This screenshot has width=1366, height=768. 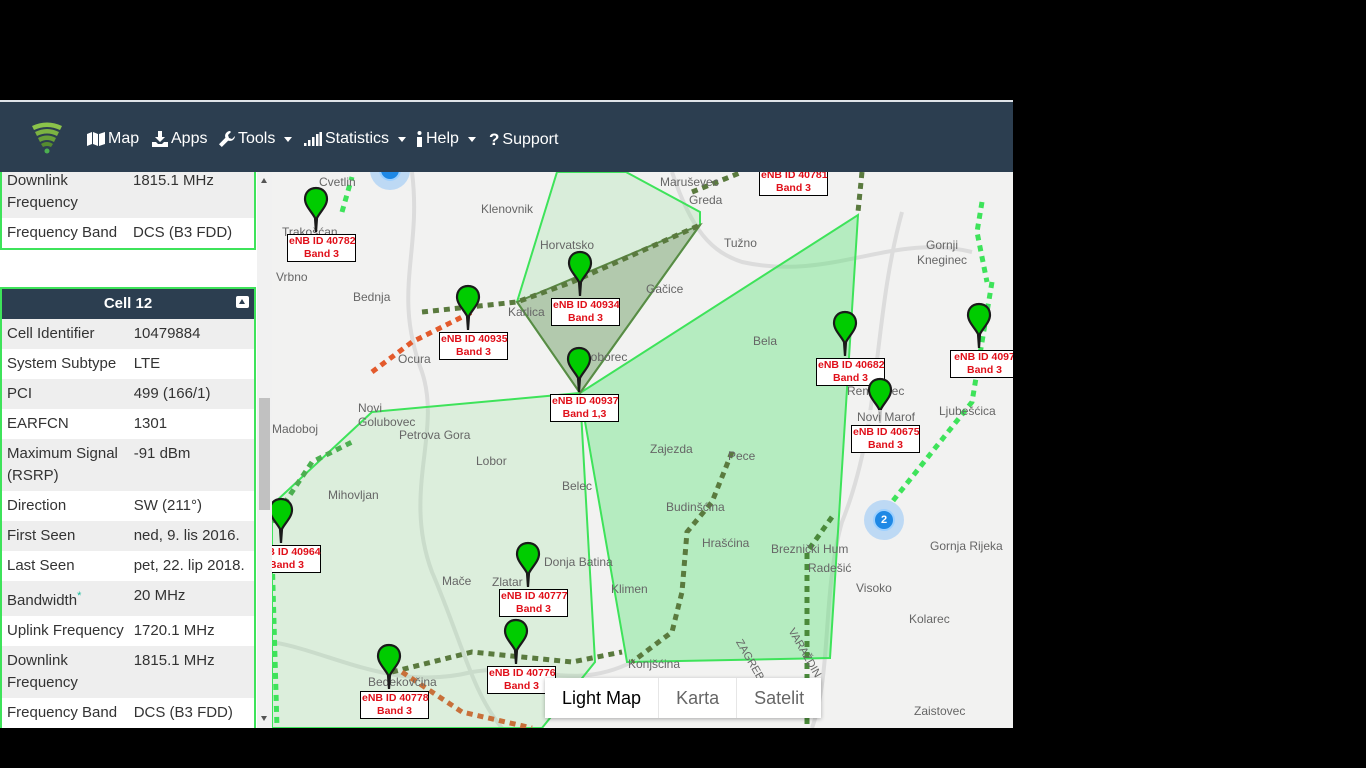 I want to click on table-row: Frequency Band DCS (B3 FDD), so click(x=128, y=713).